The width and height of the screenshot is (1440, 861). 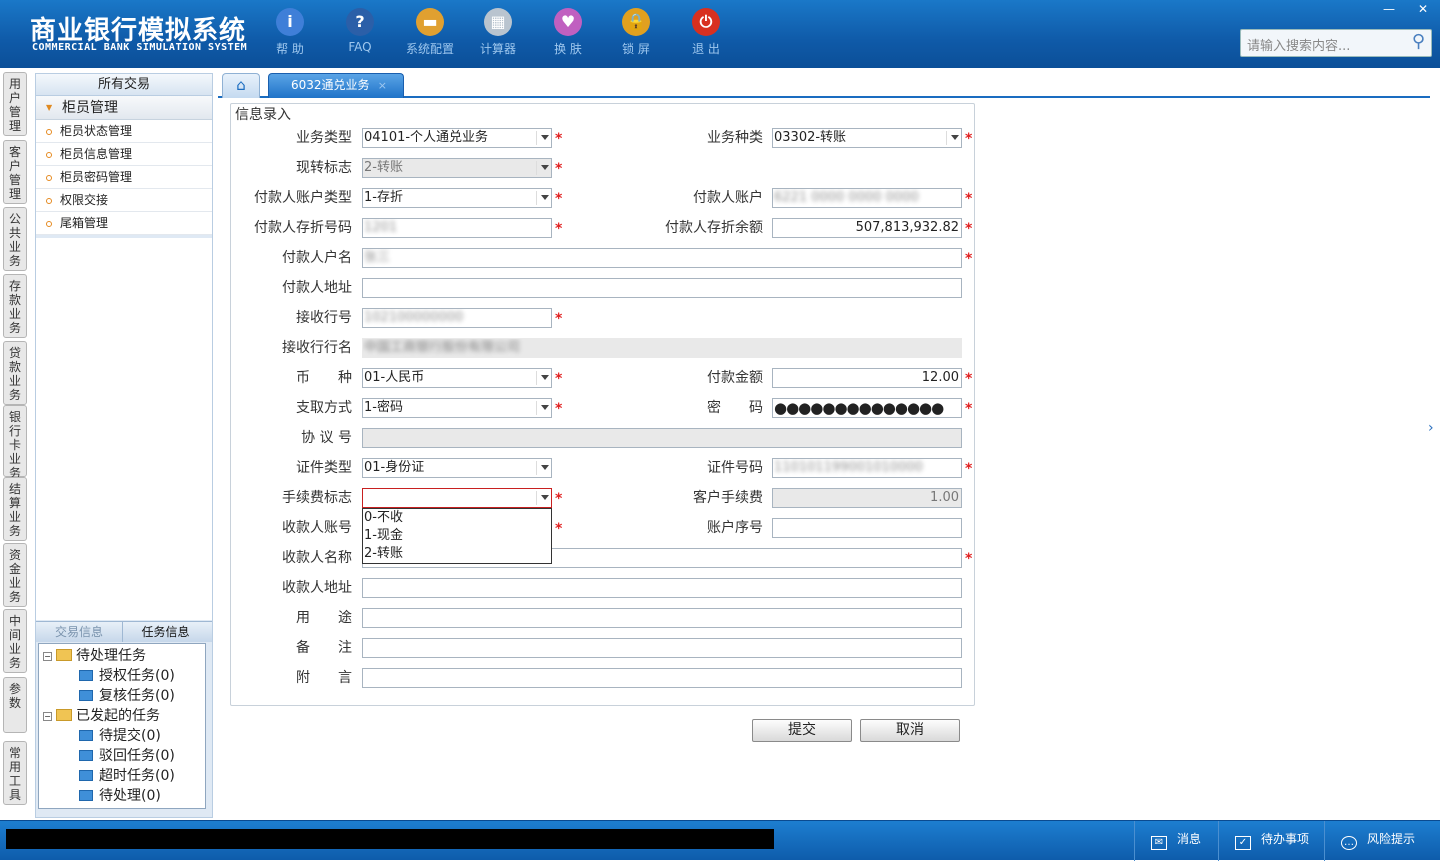 I want to click on all-transactions-header: 所有交易, so click(x=124, y=85).